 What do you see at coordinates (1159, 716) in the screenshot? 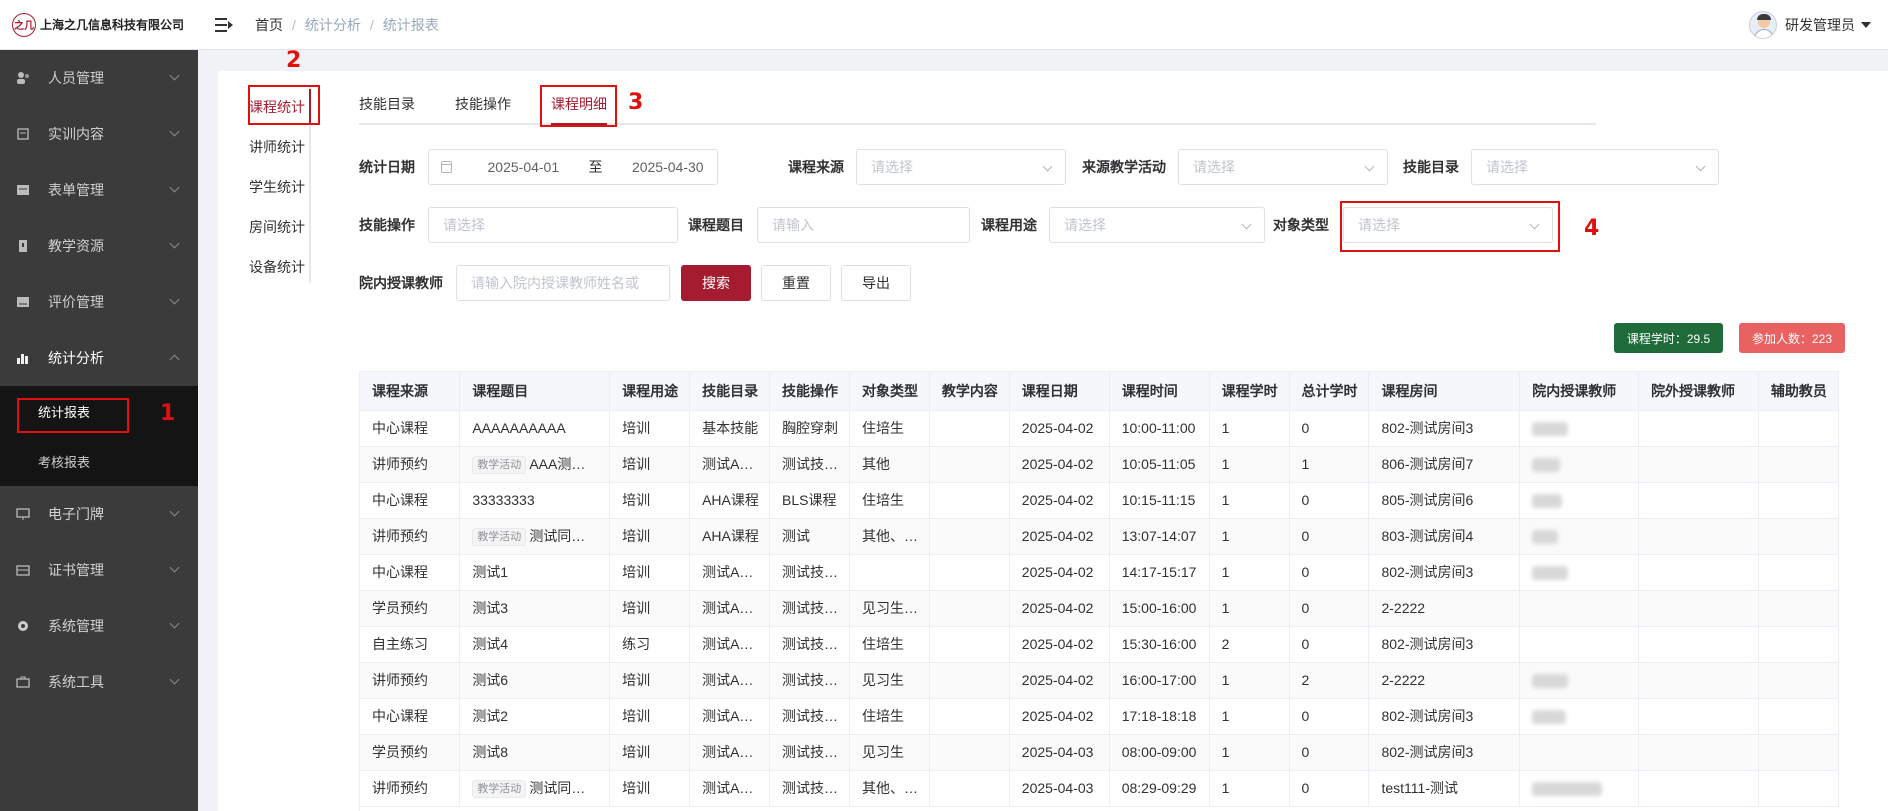
I see `table-cell-time: 17:18-18:18` at bounding box center [1159, 716].